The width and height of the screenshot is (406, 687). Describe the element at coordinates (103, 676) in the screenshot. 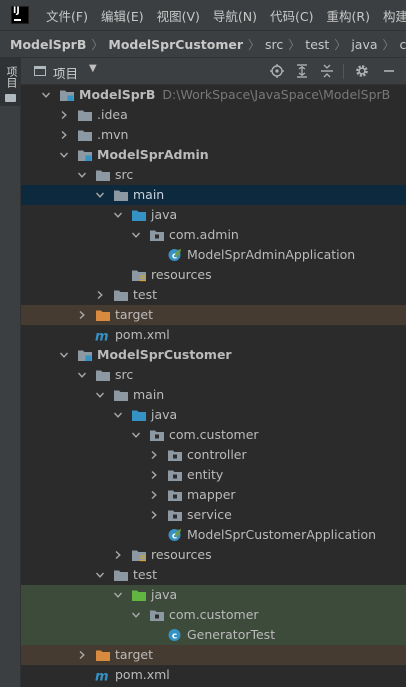

I see `maven-pom-icon: m` at that location.